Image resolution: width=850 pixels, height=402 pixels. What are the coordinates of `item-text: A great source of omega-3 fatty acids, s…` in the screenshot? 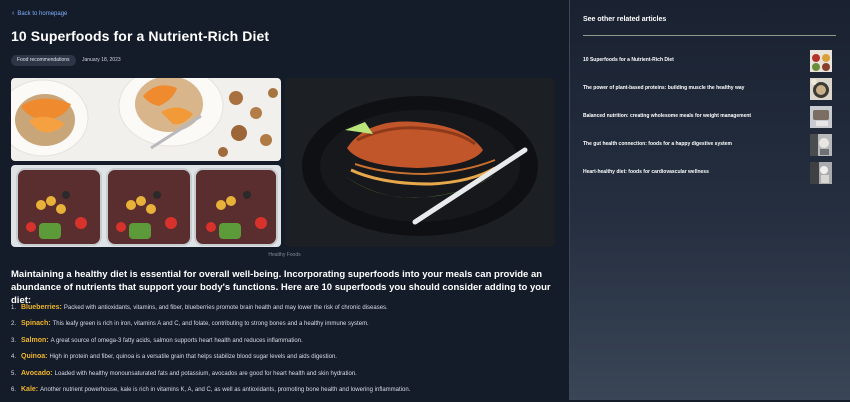 It's located at (176, 340).